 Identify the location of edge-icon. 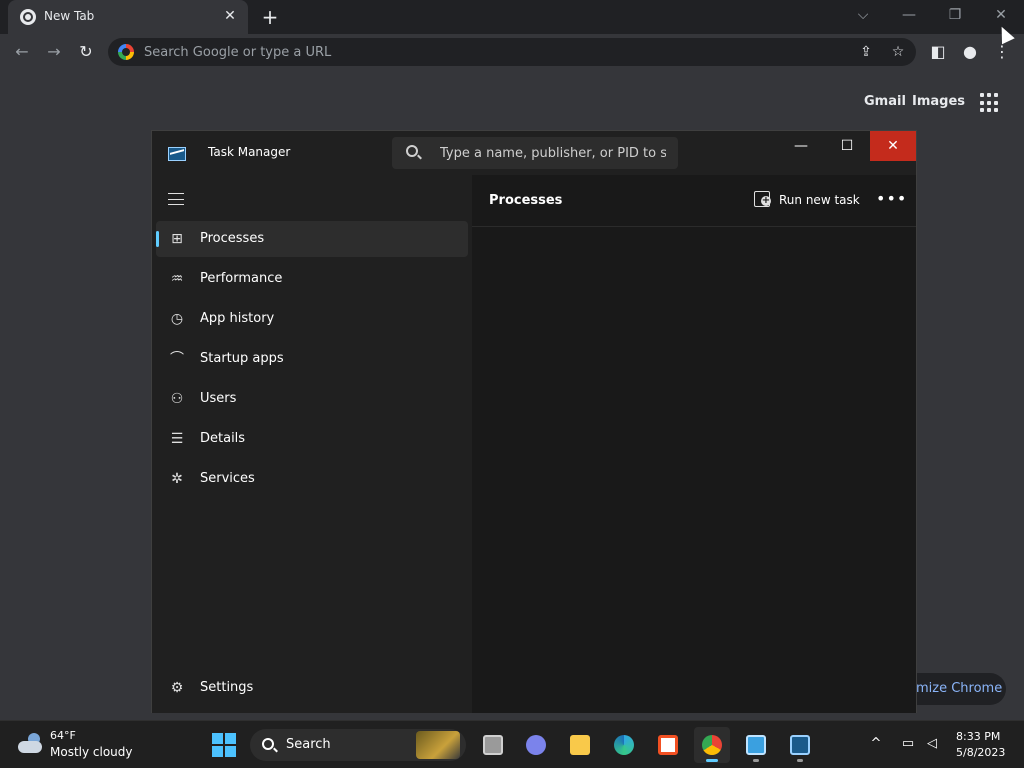
(624, 745).